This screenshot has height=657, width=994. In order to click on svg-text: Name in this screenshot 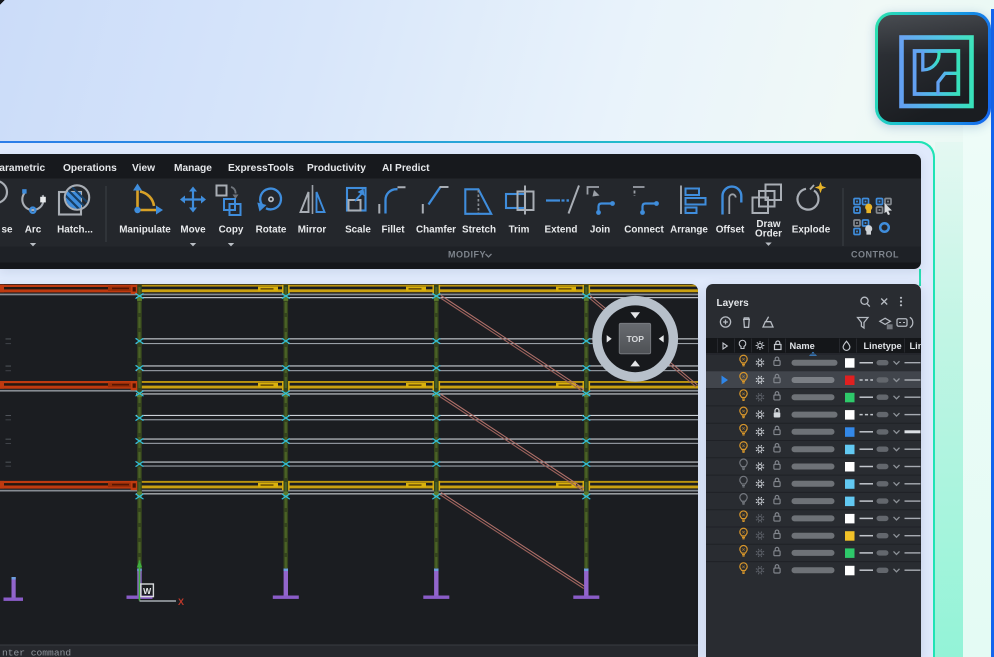, I will do `click(801, 346)`.